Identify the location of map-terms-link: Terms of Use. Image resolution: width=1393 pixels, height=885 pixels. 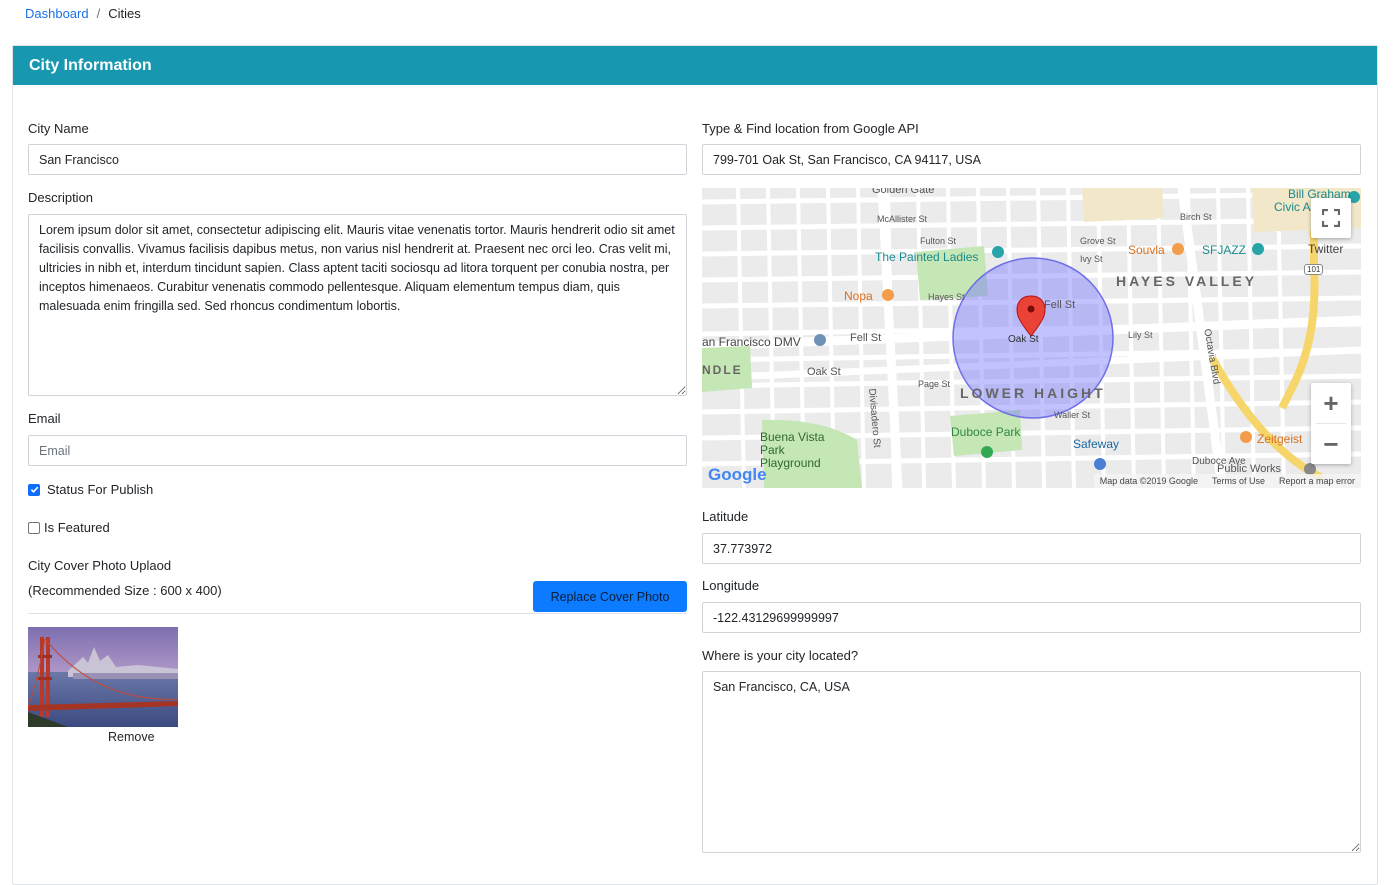
(1238, 481).